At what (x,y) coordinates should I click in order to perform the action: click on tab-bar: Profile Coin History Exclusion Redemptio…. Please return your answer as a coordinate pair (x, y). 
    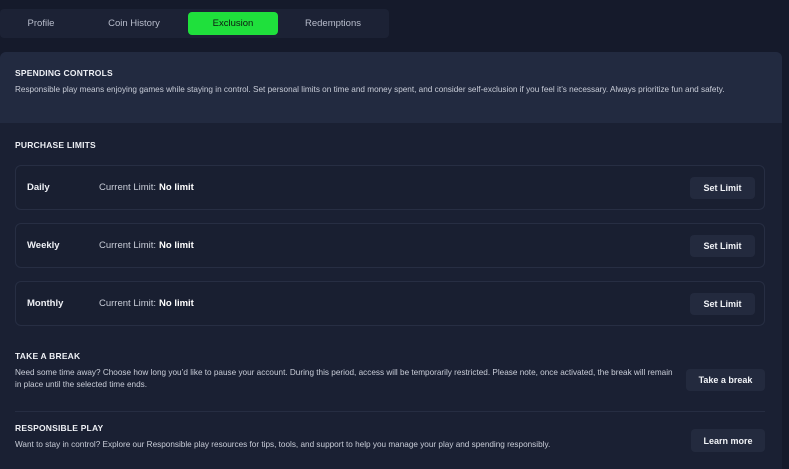
    Looking at the image, I should click on (194, 23).